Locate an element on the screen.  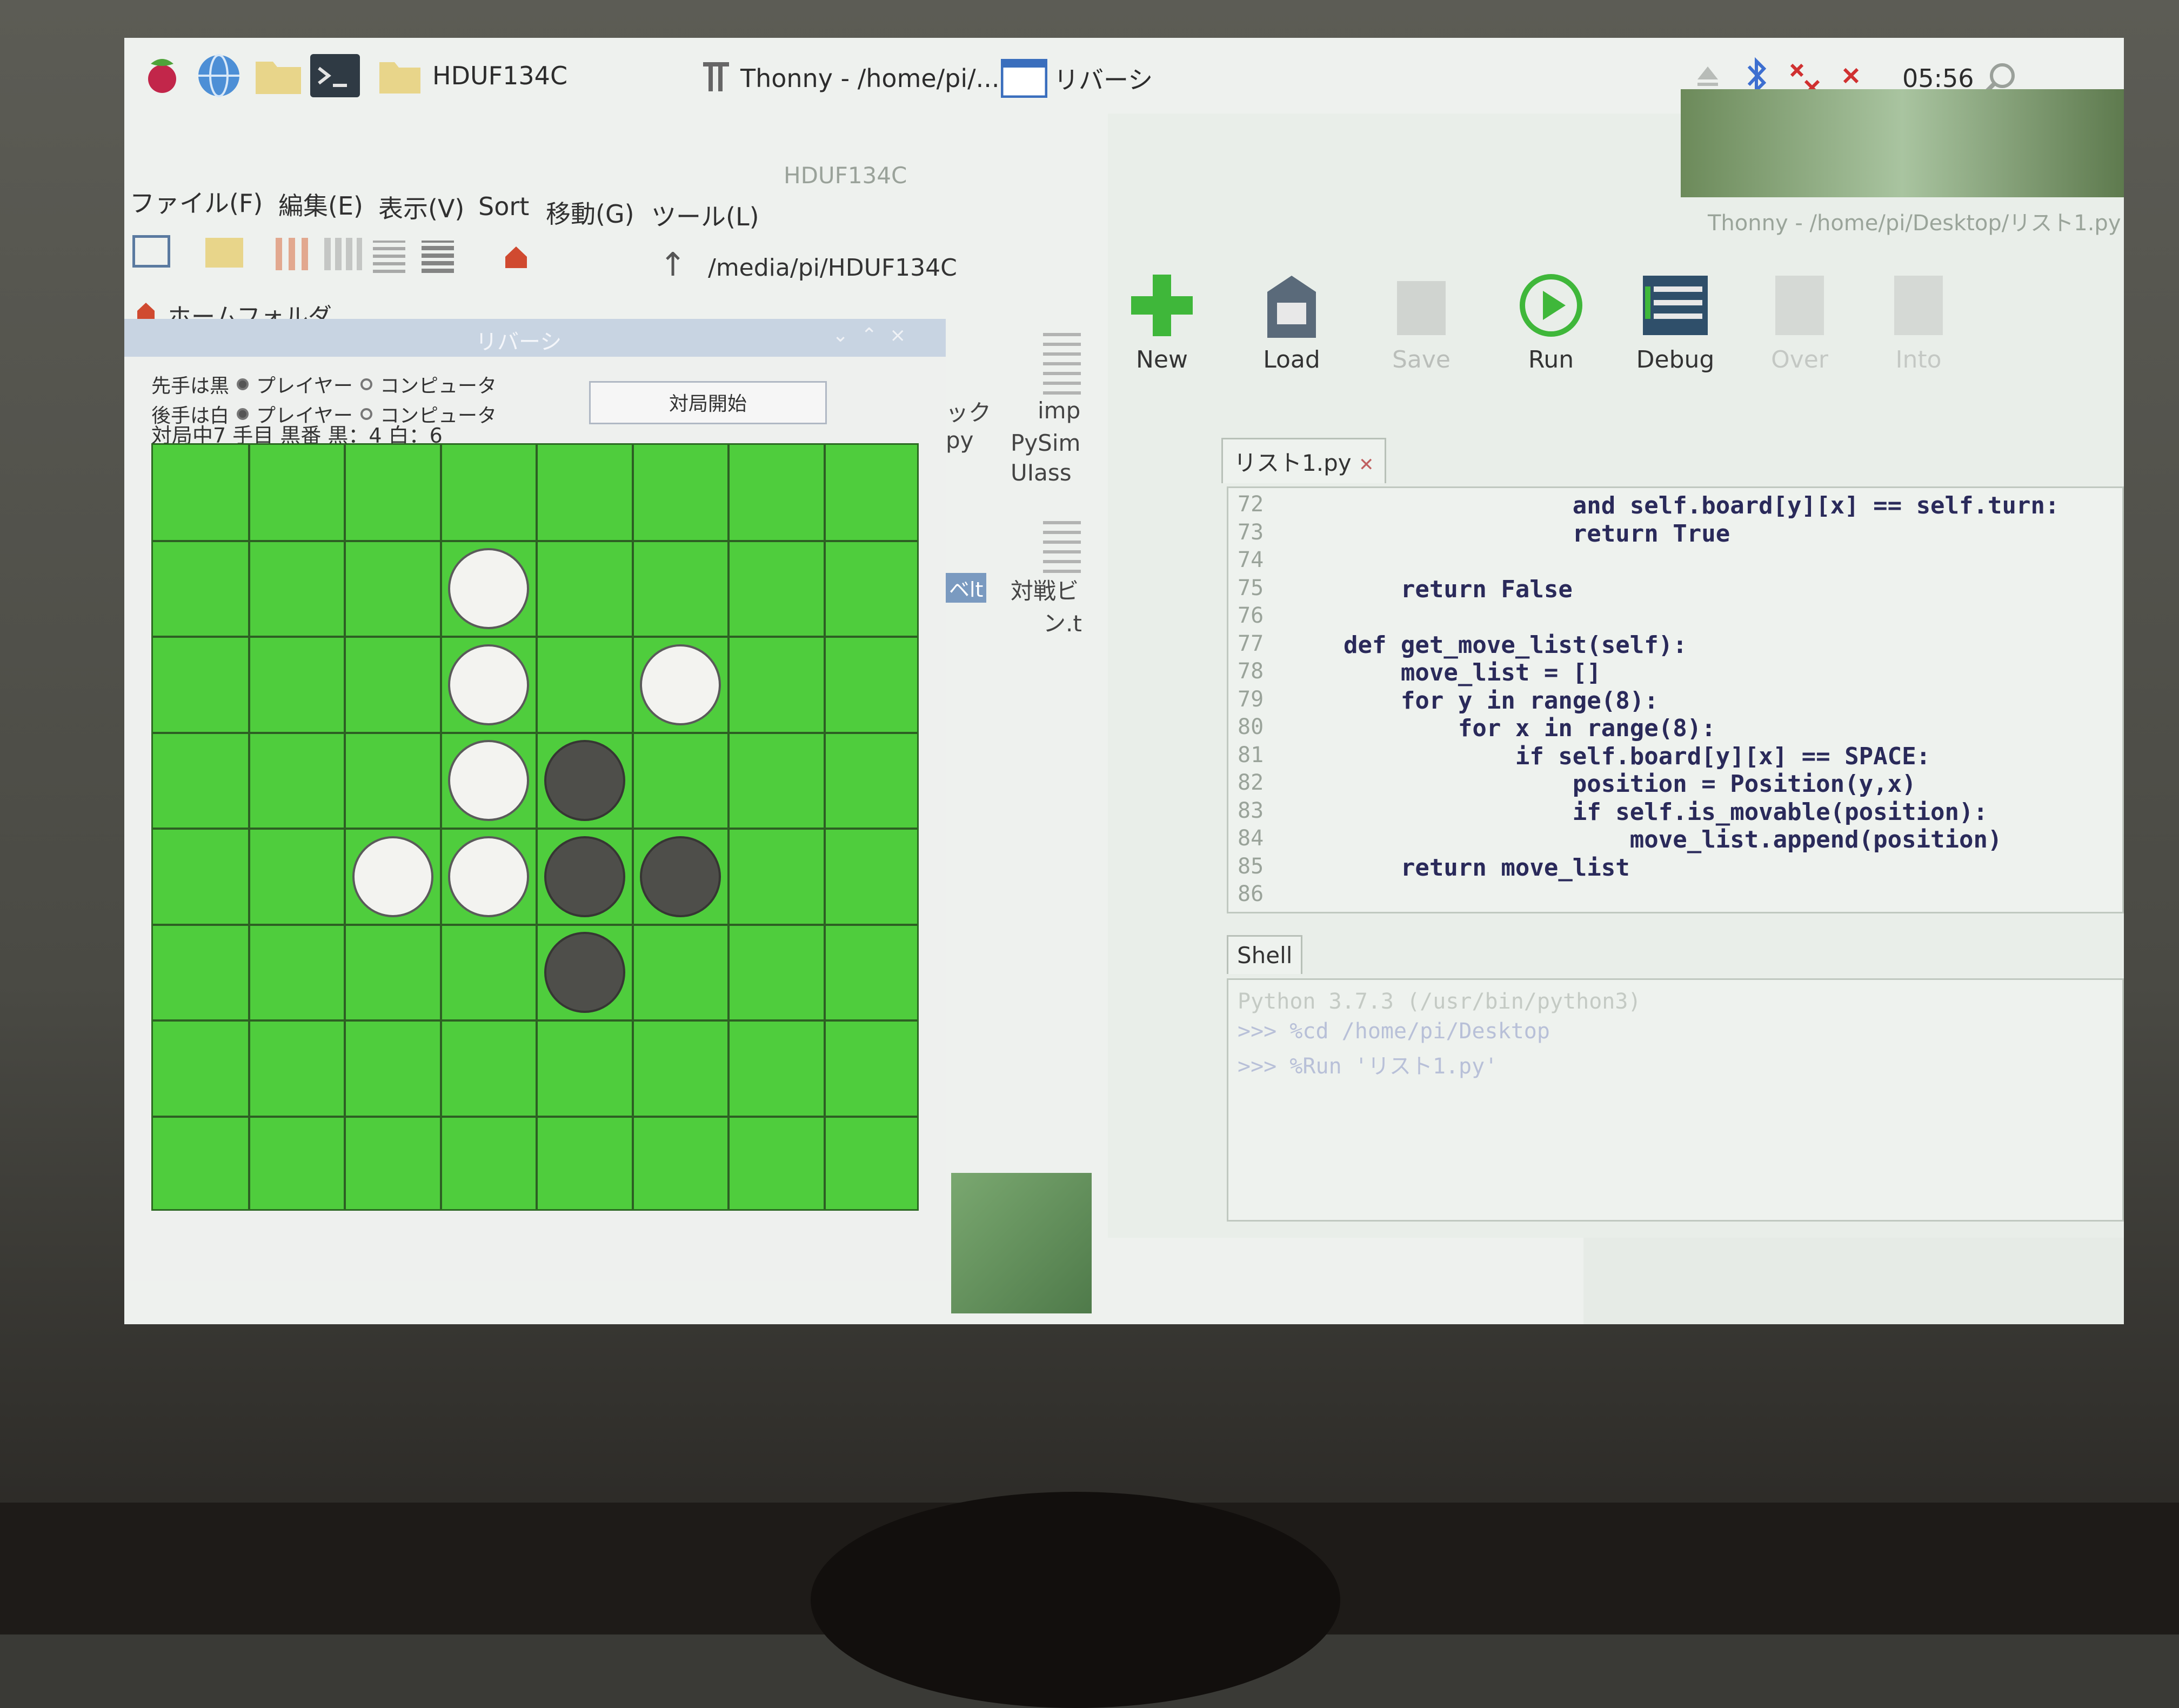
line-number: 86 is located at coordinates (1251, 894).